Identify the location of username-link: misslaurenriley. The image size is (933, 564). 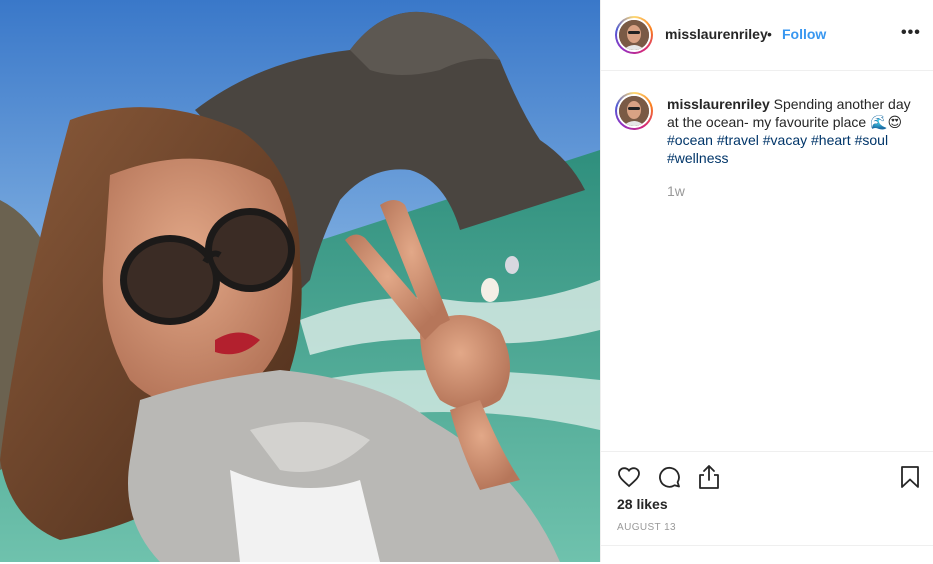
(716, 34).